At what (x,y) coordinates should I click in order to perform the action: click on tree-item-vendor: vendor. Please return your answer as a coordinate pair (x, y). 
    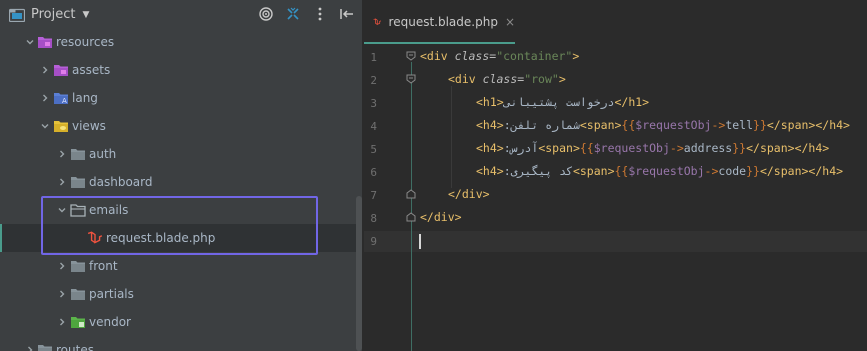
    Looking at the image, I should click on (178, 322).